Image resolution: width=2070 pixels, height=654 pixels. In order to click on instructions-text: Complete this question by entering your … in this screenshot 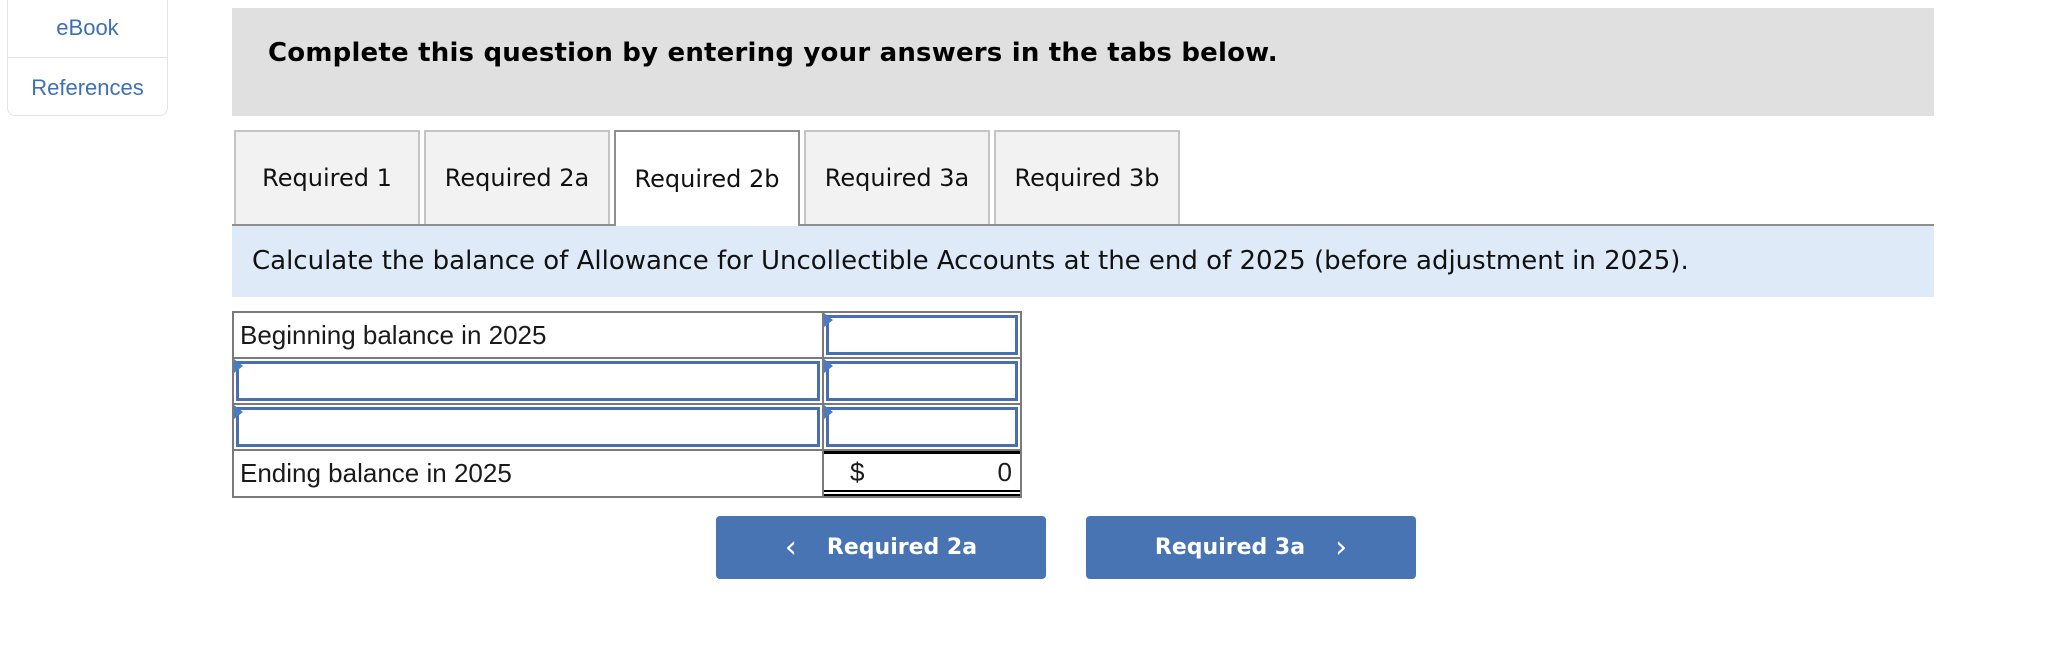, I will do `click(773, 53)`.